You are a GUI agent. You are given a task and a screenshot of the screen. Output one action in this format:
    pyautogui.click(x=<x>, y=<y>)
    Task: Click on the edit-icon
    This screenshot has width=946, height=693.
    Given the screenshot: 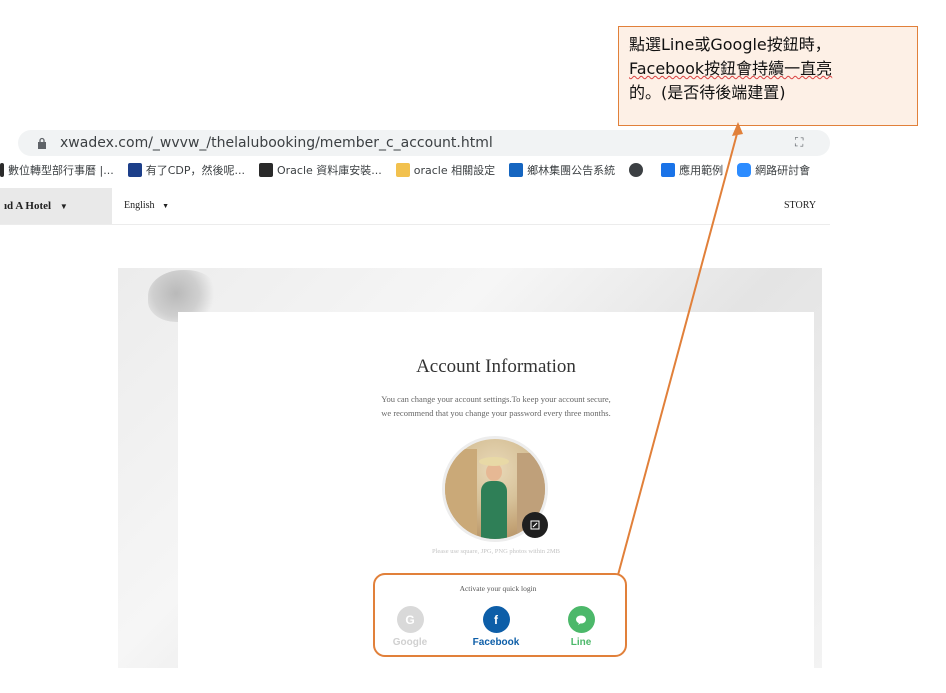 What is the action you would take?
    pyautogui.click(x=535, y=525)
    